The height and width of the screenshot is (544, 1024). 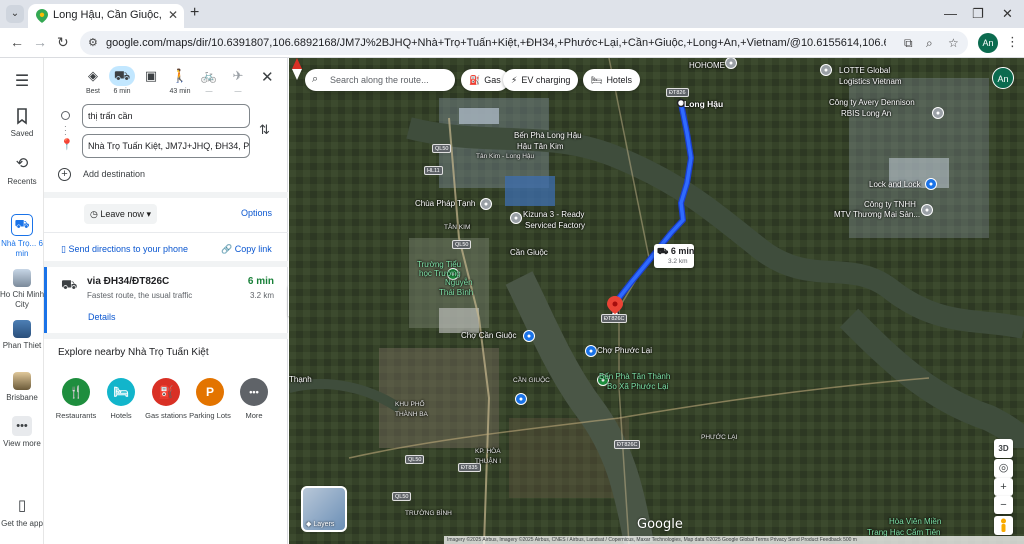 I want to click on map-label: Serviced Factory, so click(x=555, y=225).